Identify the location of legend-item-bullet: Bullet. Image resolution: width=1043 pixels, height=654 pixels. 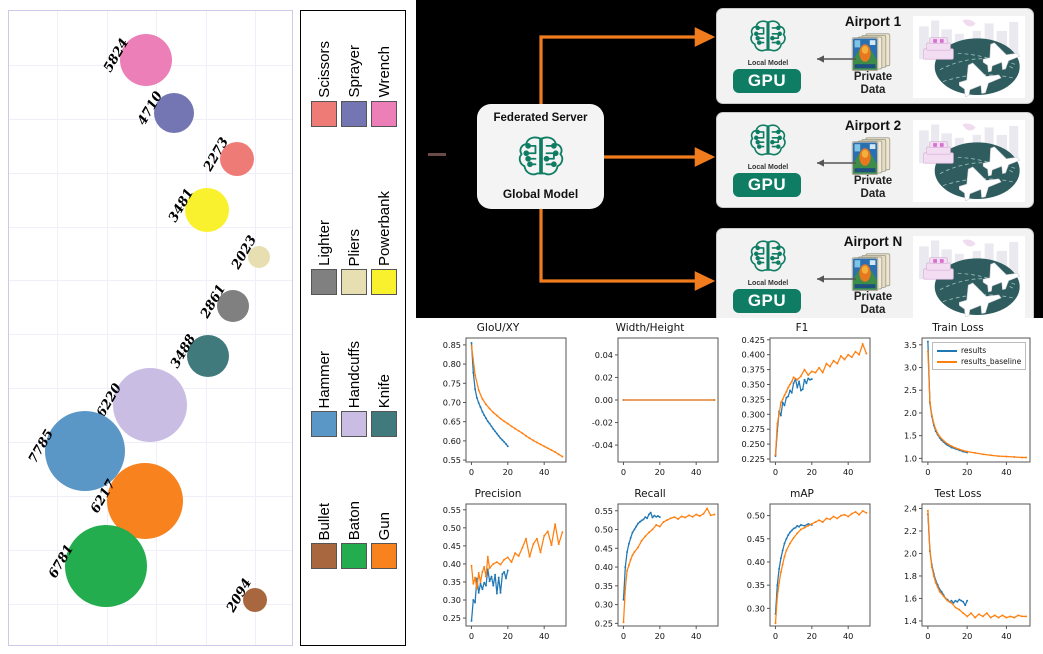
(324, 536).